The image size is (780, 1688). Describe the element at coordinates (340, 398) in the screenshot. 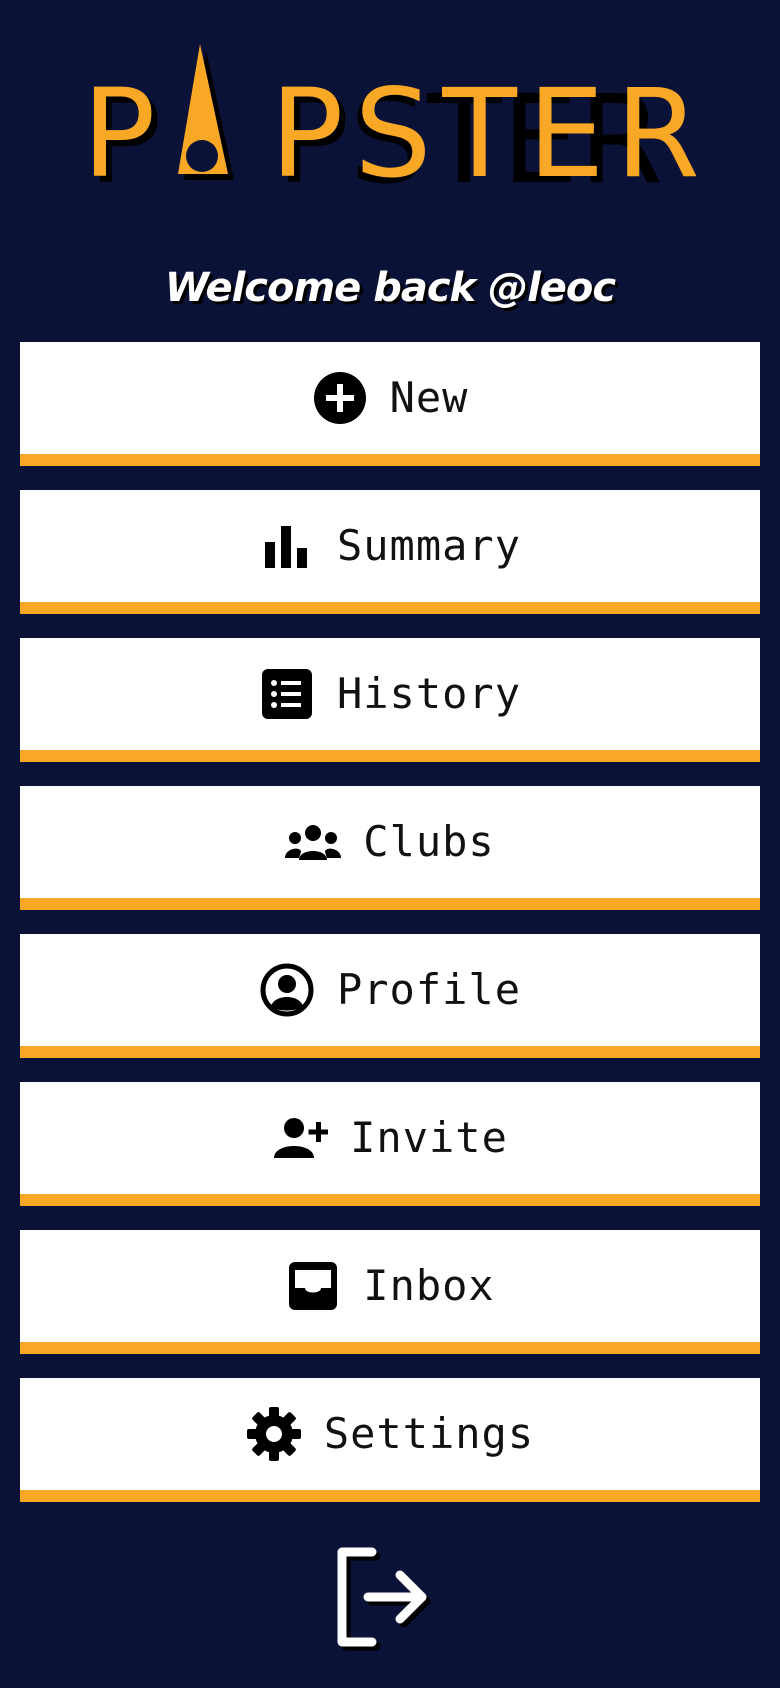

I see `plus-circle-icon` at that location.